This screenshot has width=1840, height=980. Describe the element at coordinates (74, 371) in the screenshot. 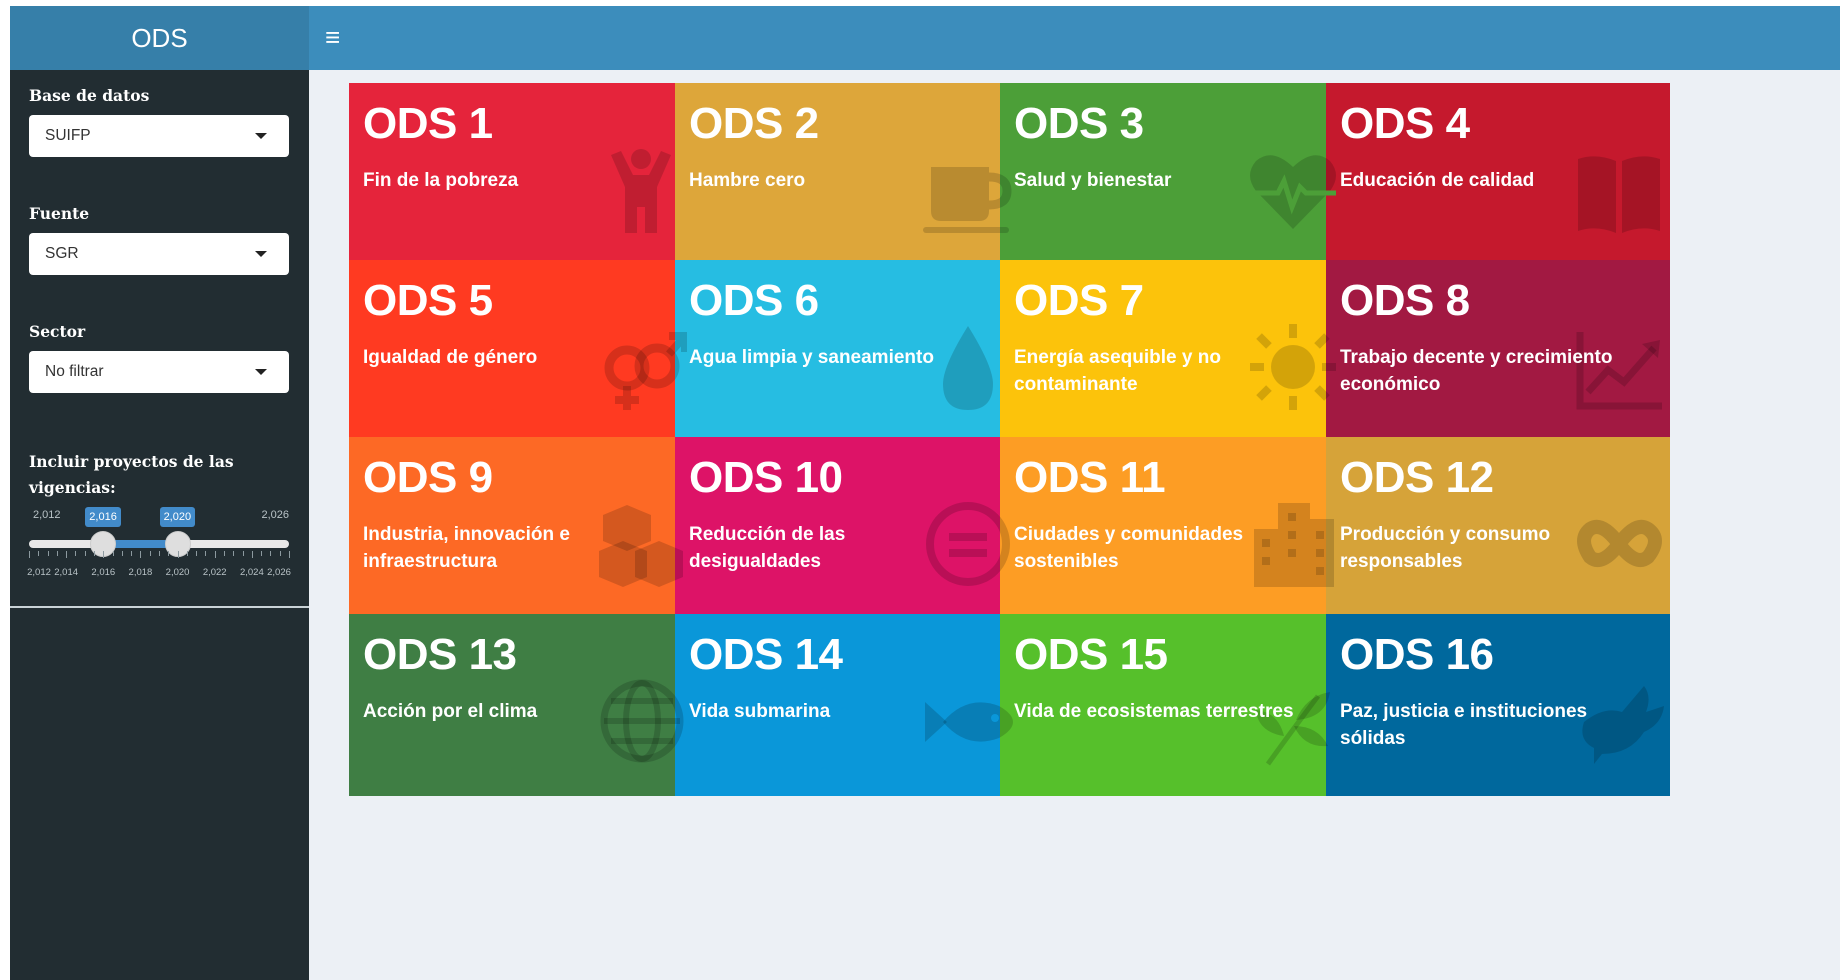

I see `sector-value: No filtrar` at that location.